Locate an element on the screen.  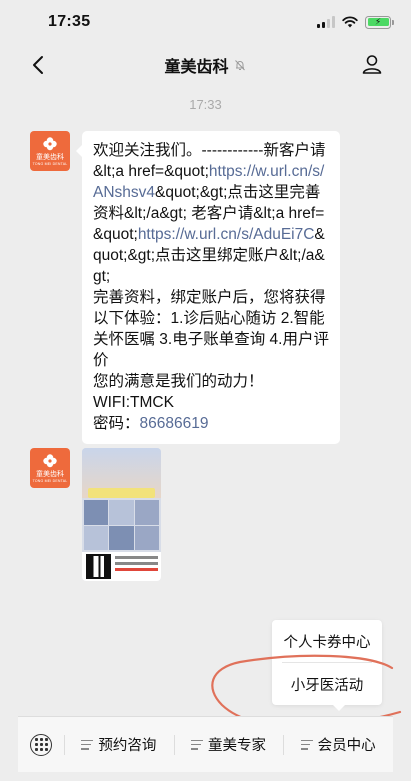
menu-tab-label: 童美专家 is located at coordinates (237, 746).